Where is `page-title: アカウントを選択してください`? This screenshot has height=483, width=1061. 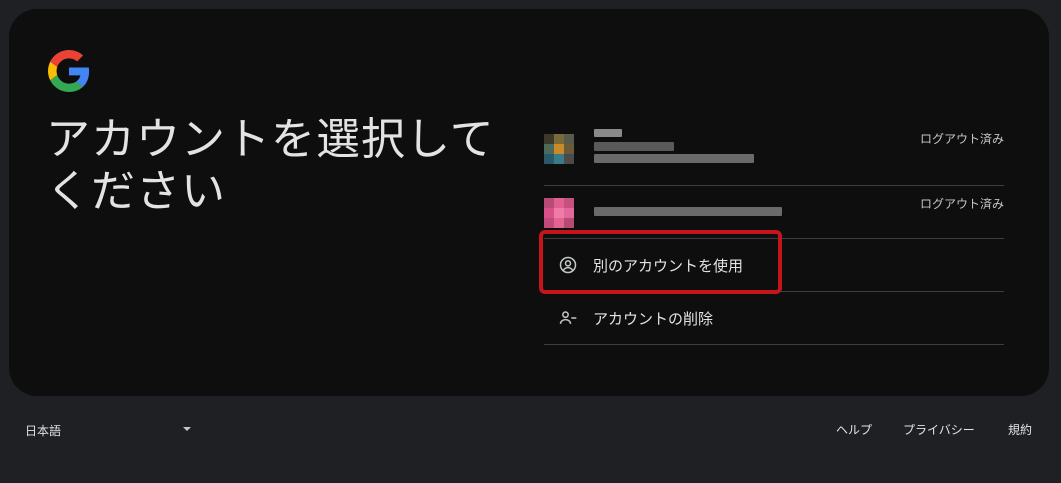
page-title: アカウントを選択してください is located at coordinates (270, 165).